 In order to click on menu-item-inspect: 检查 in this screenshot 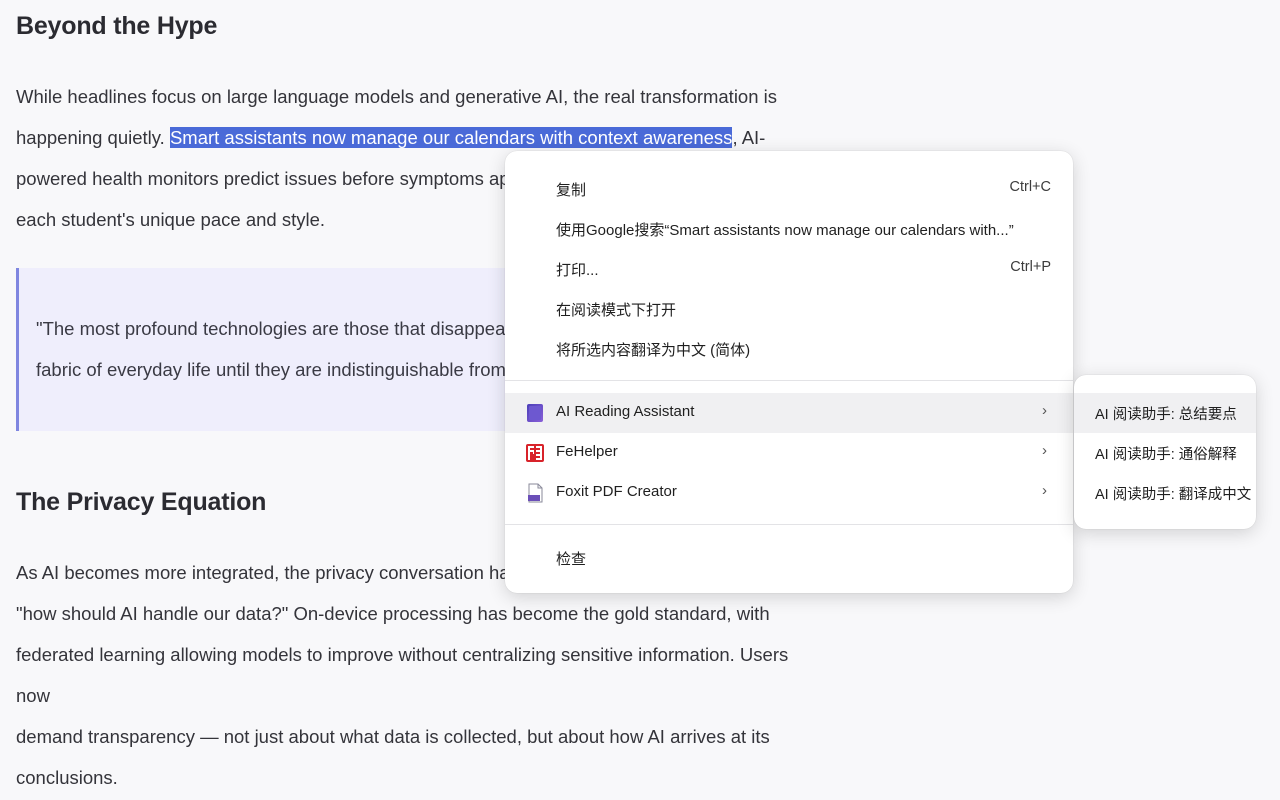, I will do `click(789, 558)`.